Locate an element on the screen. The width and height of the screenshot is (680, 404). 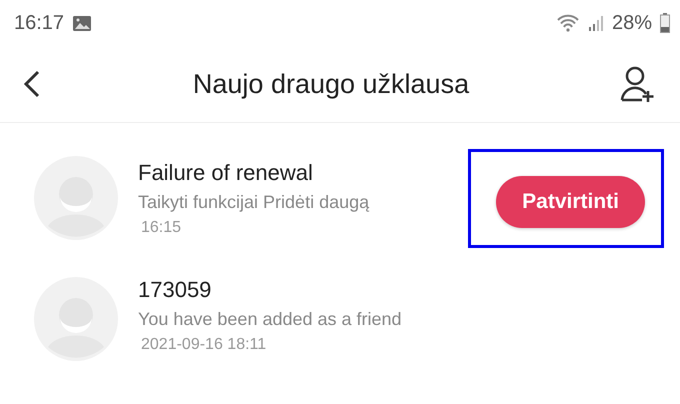
back-icon is located at coordinates (32, 84).